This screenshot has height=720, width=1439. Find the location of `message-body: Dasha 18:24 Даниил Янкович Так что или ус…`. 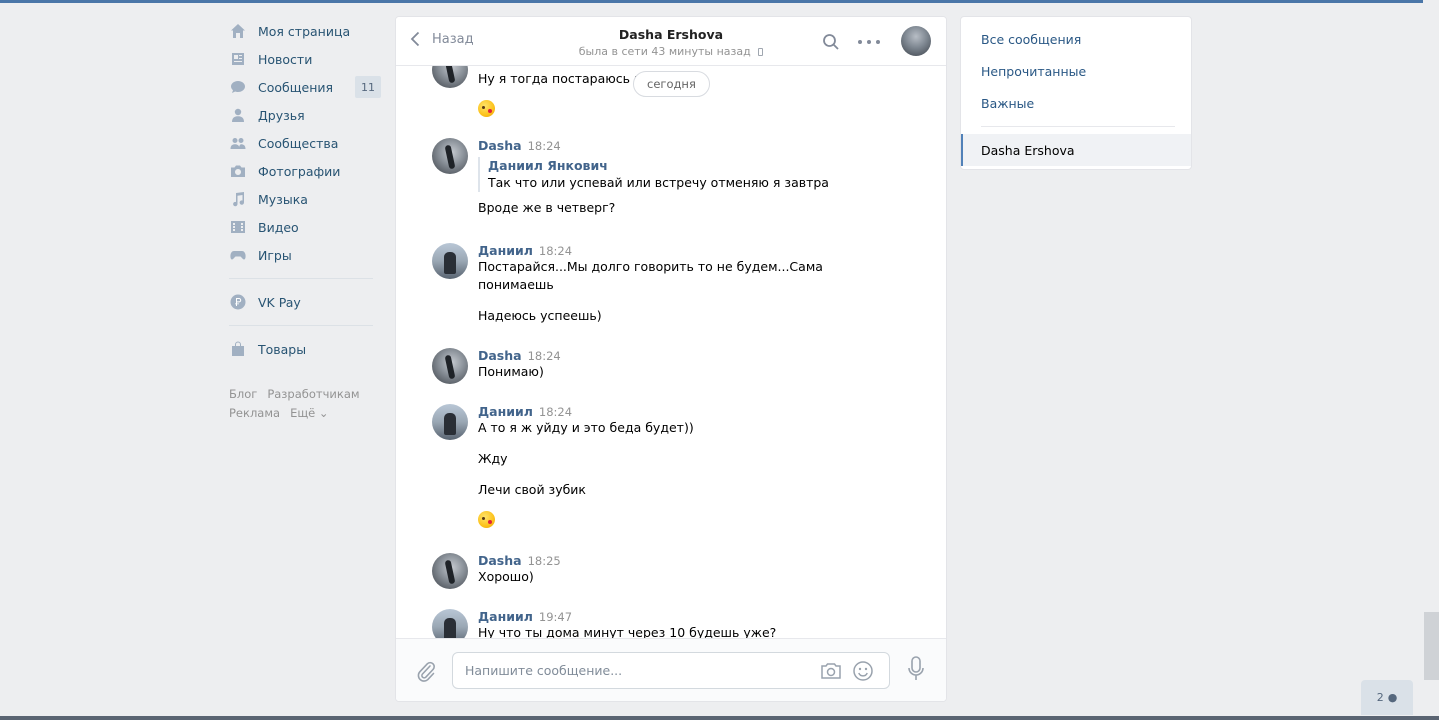

message-body: Dasha 18:24 Даниил Янкович Так что или ус… is located at coordinates (658, 177).